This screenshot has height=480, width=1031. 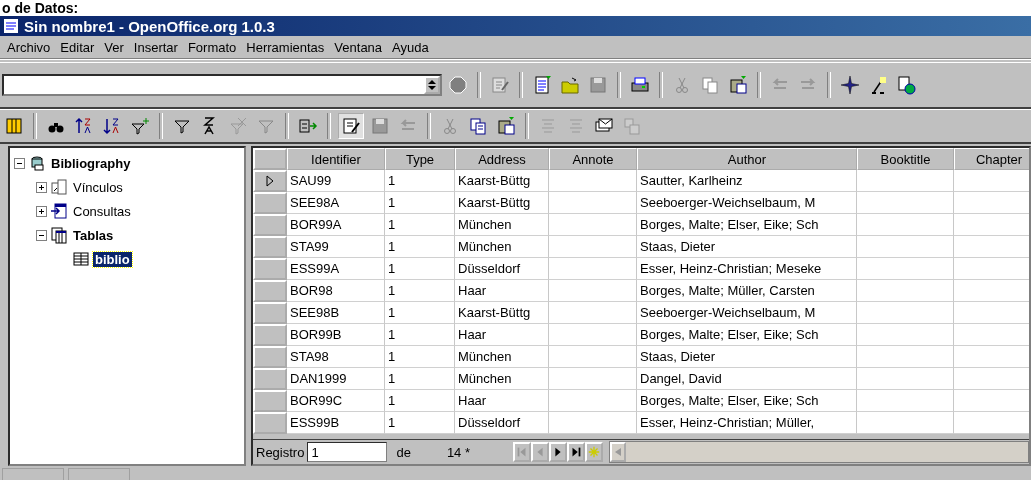 What do you see at coordinates (29, 47) in the screenshot?
I see `menu-item: Archivo` at bounding box center [29, 47].